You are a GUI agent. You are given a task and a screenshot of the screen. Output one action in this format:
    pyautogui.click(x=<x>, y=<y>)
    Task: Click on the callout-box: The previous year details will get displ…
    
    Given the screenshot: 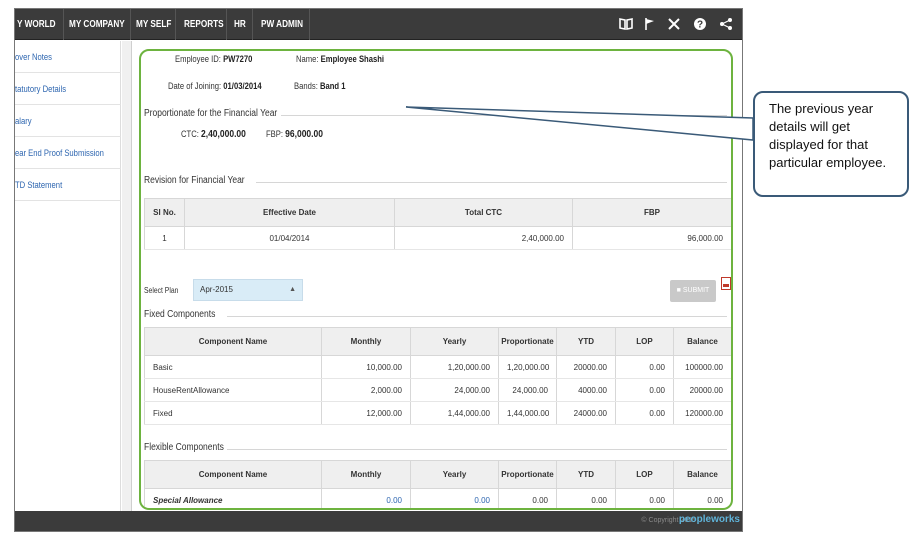 What is the action you would take?
    pyautogui.click(x=831, y=144)
    